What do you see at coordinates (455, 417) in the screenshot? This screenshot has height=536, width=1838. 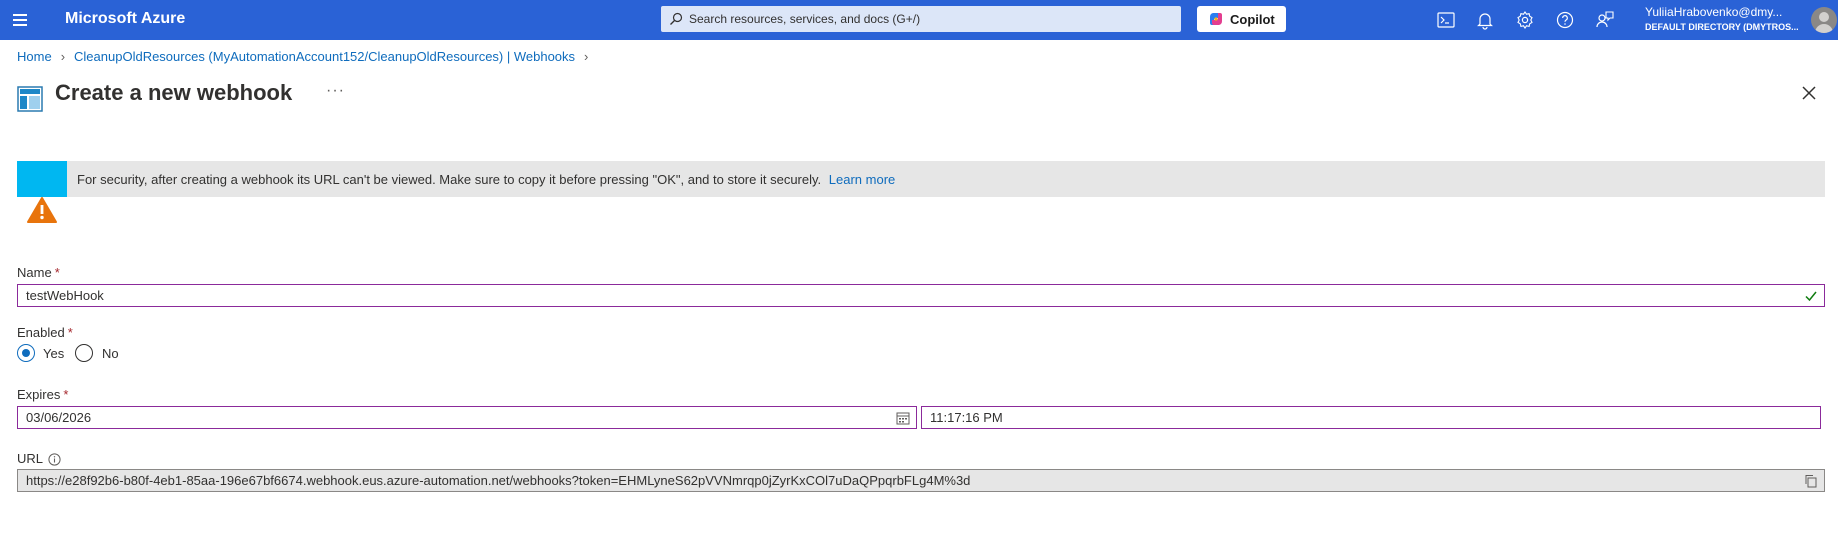 I see `expires-date-input` at bounding box center [455, 417].